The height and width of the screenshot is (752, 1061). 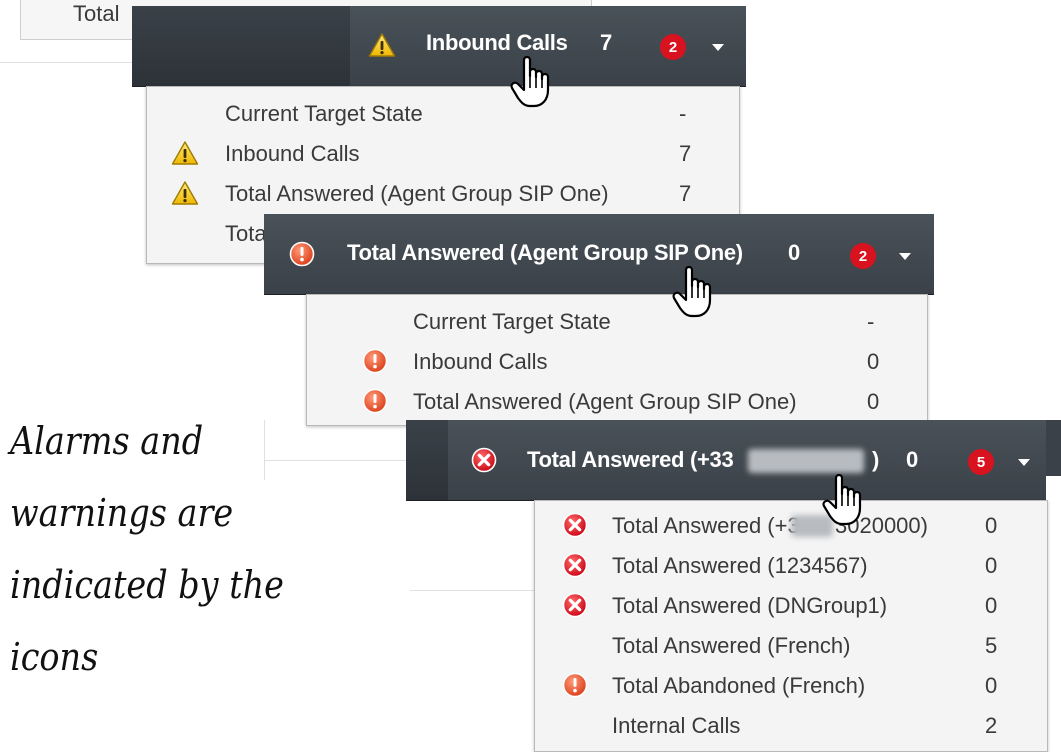 I want to click on row-label: Total Answered (French), so click(x=731, y=645).